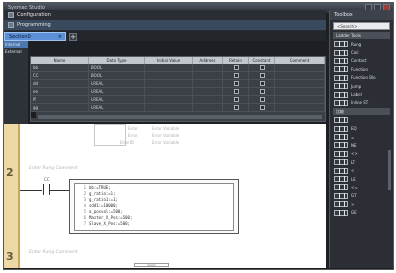 The width and height of the screenshot is (396, 273). I want to click on nav-item-programming: Programming, so click(165, 25).